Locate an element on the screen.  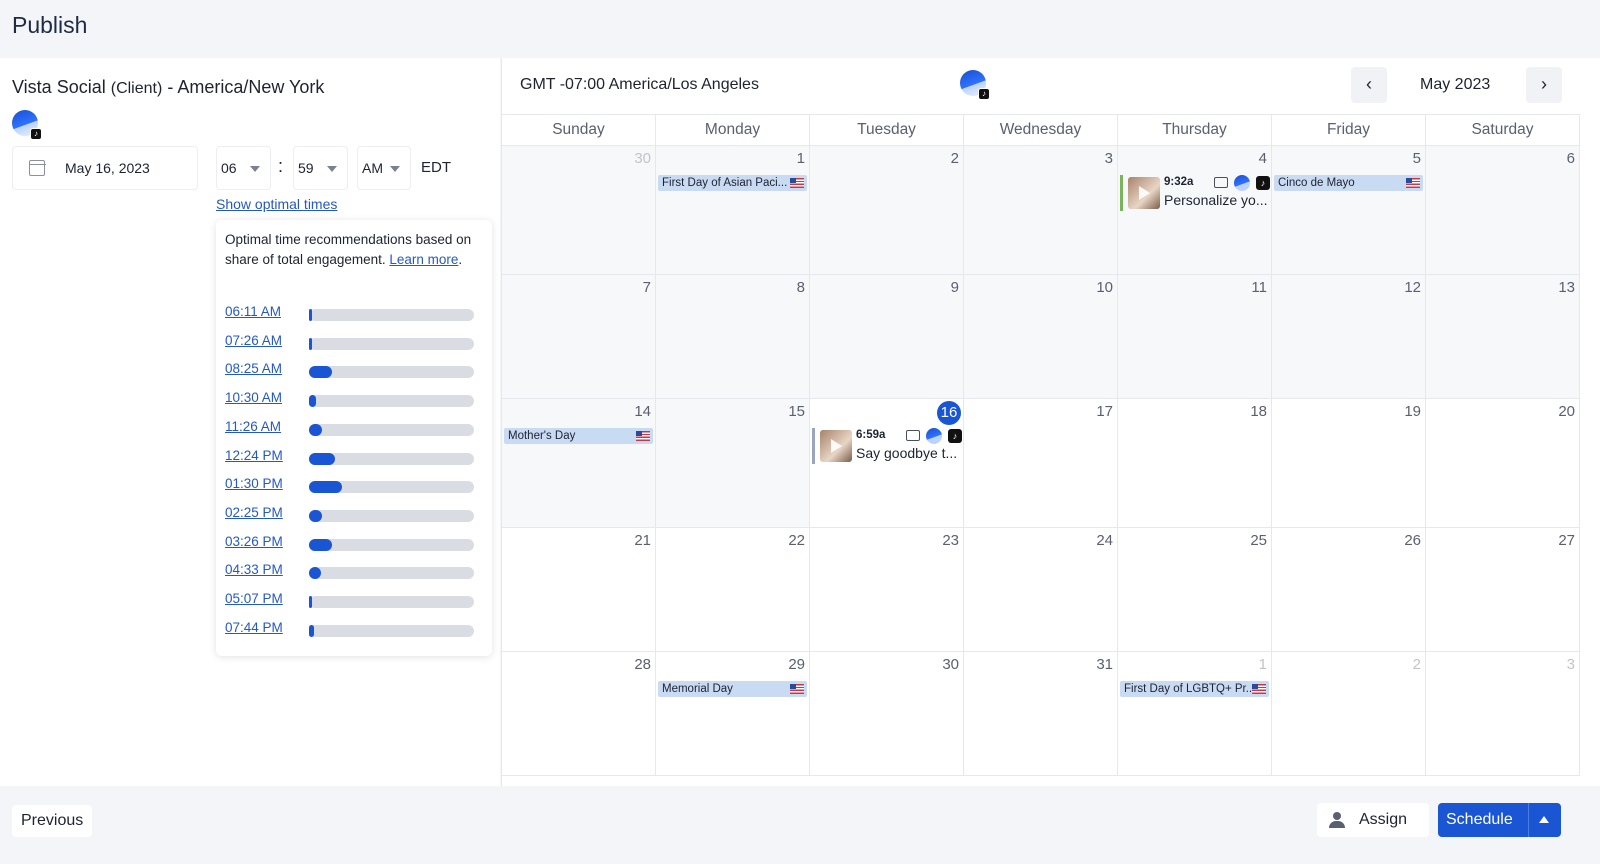
hour-select: 06 is located at coordinates (243, 168).